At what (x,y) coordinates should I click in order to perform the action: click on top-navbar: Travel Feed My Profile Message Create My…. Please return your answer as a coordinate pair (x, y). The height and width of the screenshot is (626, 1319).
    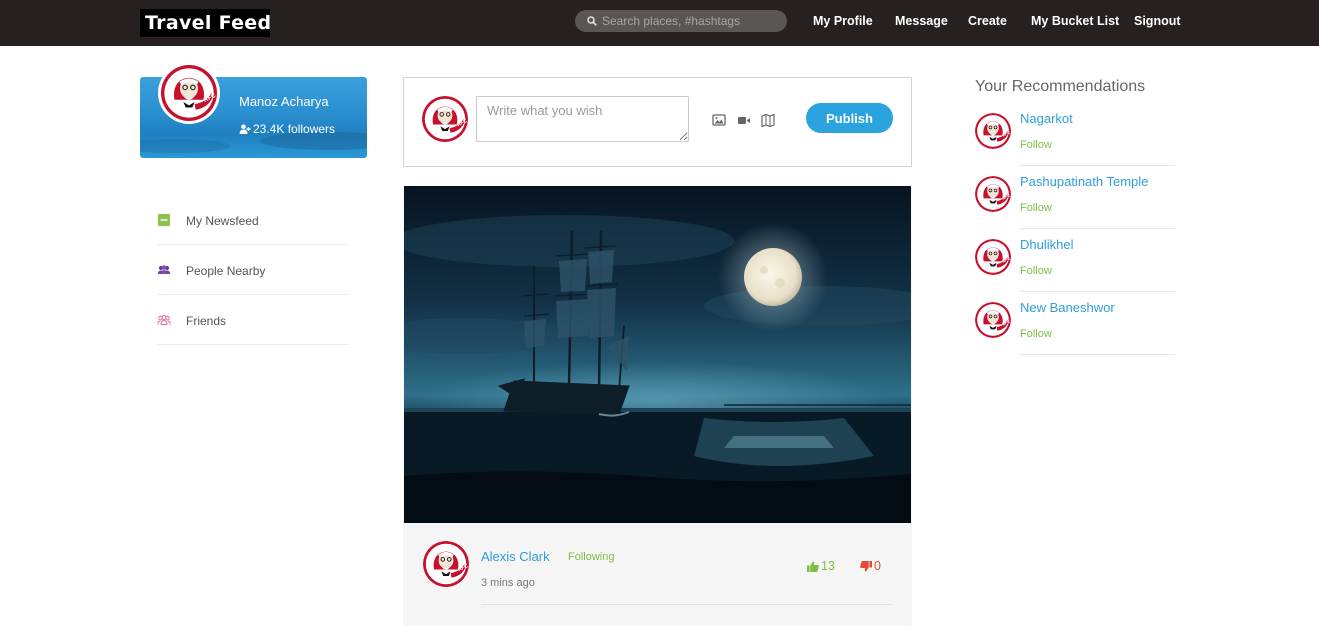
    Looking at the image, I should click on (659, 23).